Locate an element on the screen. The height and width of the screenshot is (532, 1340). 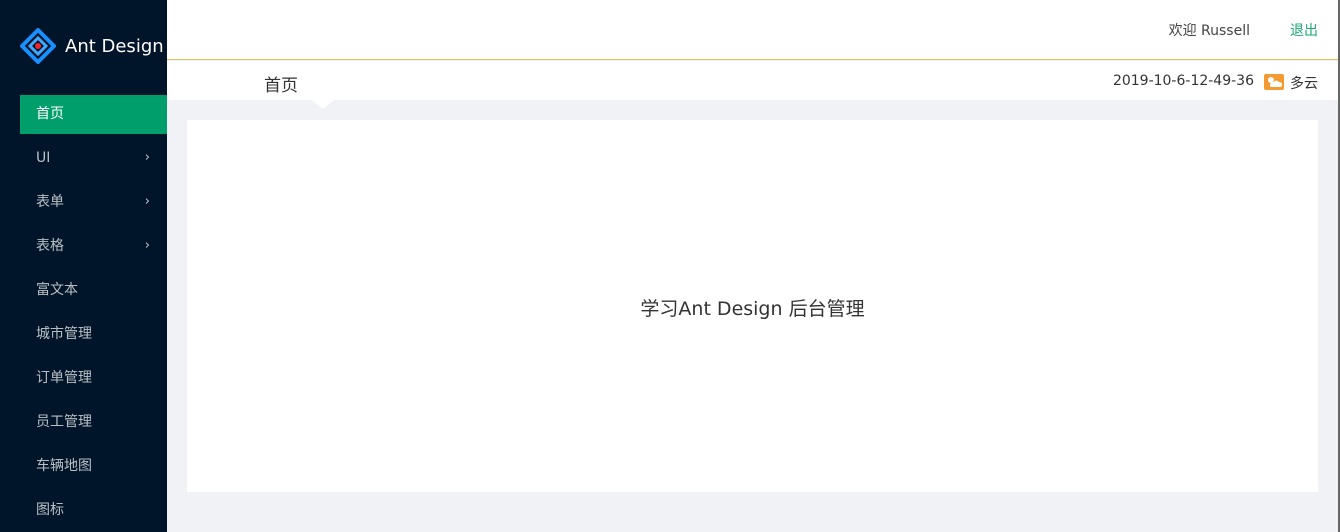
sidebar-item-label: 城市管理 is located at coordinates (64, 334).